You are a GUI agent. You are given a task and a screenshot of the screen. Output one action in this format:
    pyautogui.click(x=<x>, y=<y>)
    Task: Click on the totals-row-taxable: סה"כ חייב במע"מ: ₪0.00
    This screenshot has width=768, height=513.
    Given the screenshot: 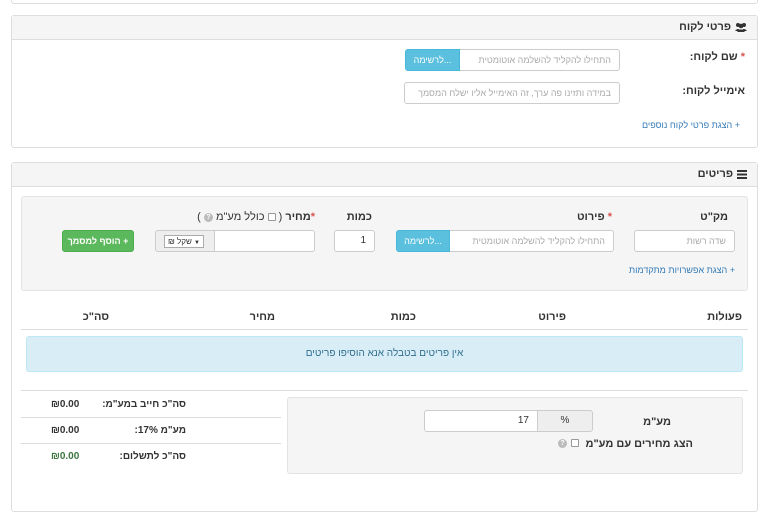 What is the action you would take?
    pyautogui.click(x=151, y=405)
    